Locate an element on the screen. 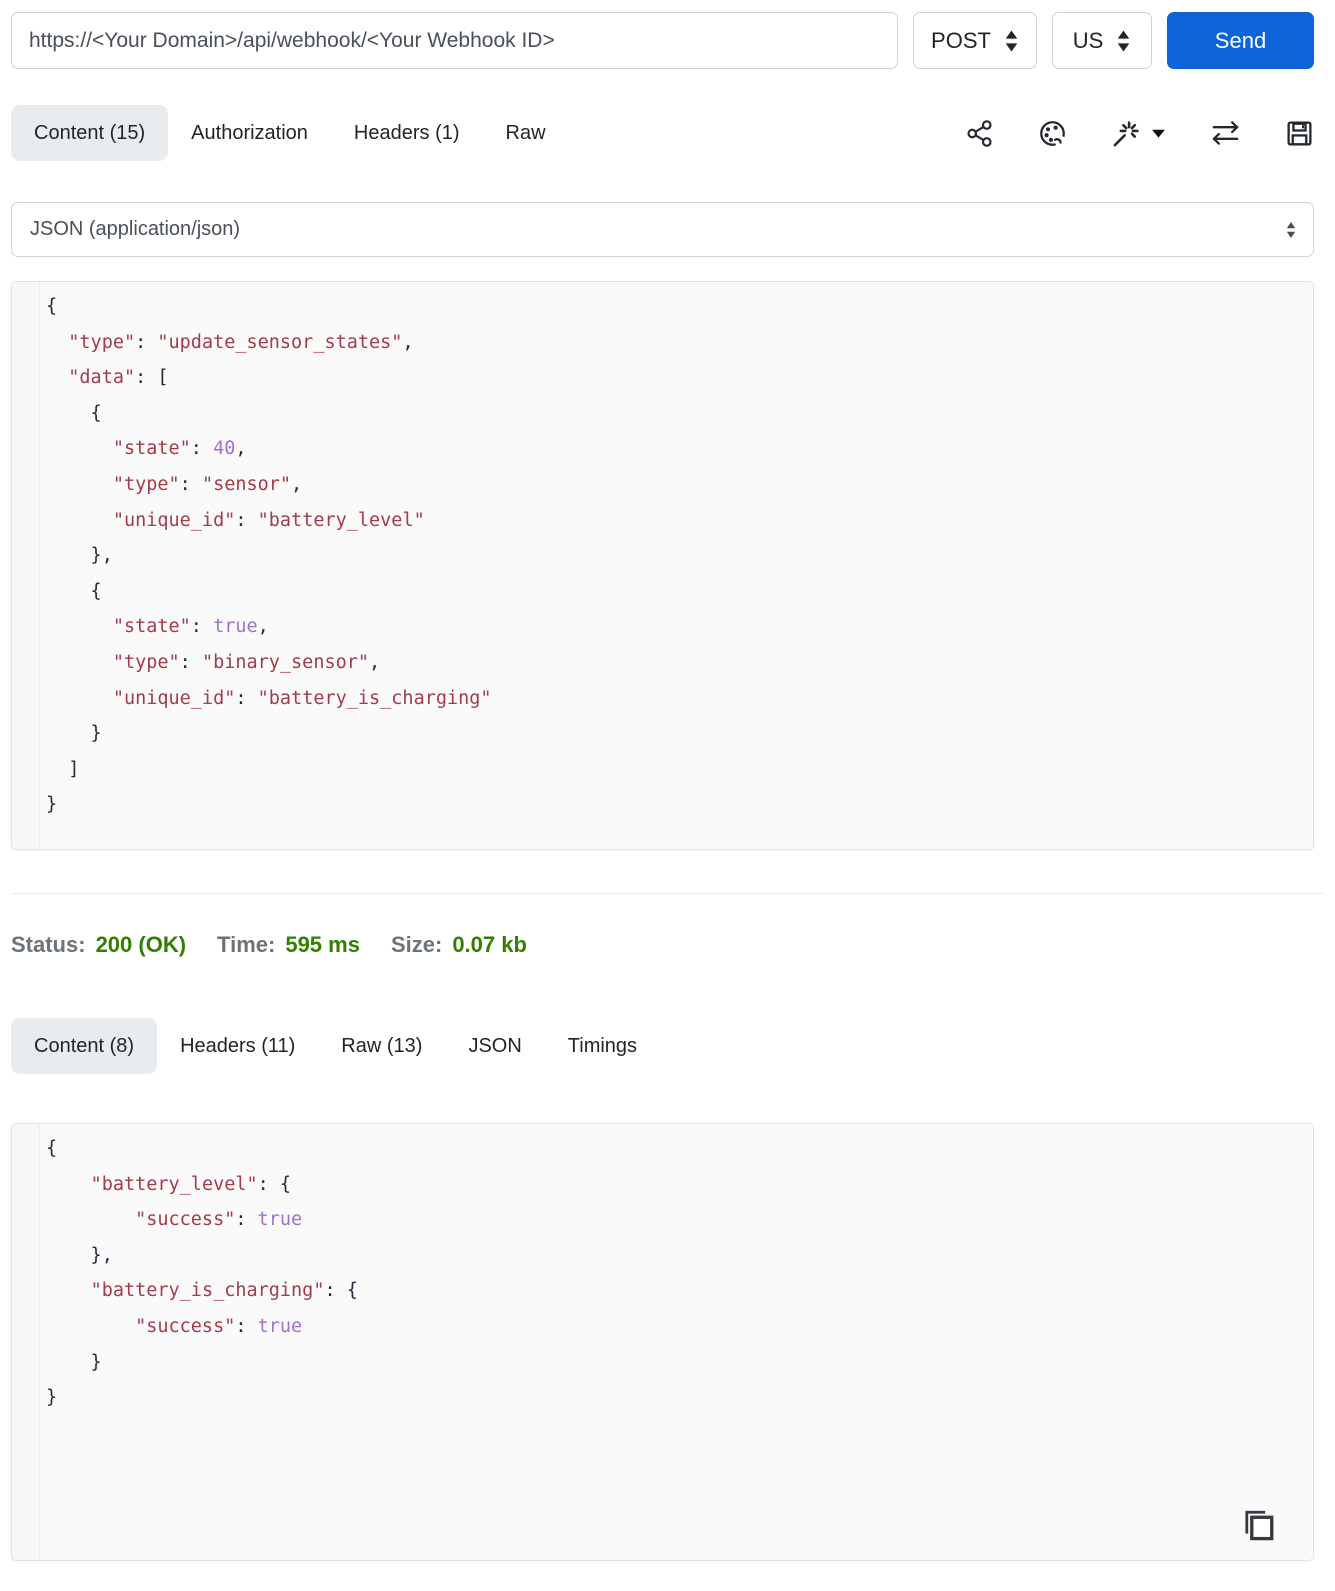  swap-request-button is located at coordinates (1225, 133).